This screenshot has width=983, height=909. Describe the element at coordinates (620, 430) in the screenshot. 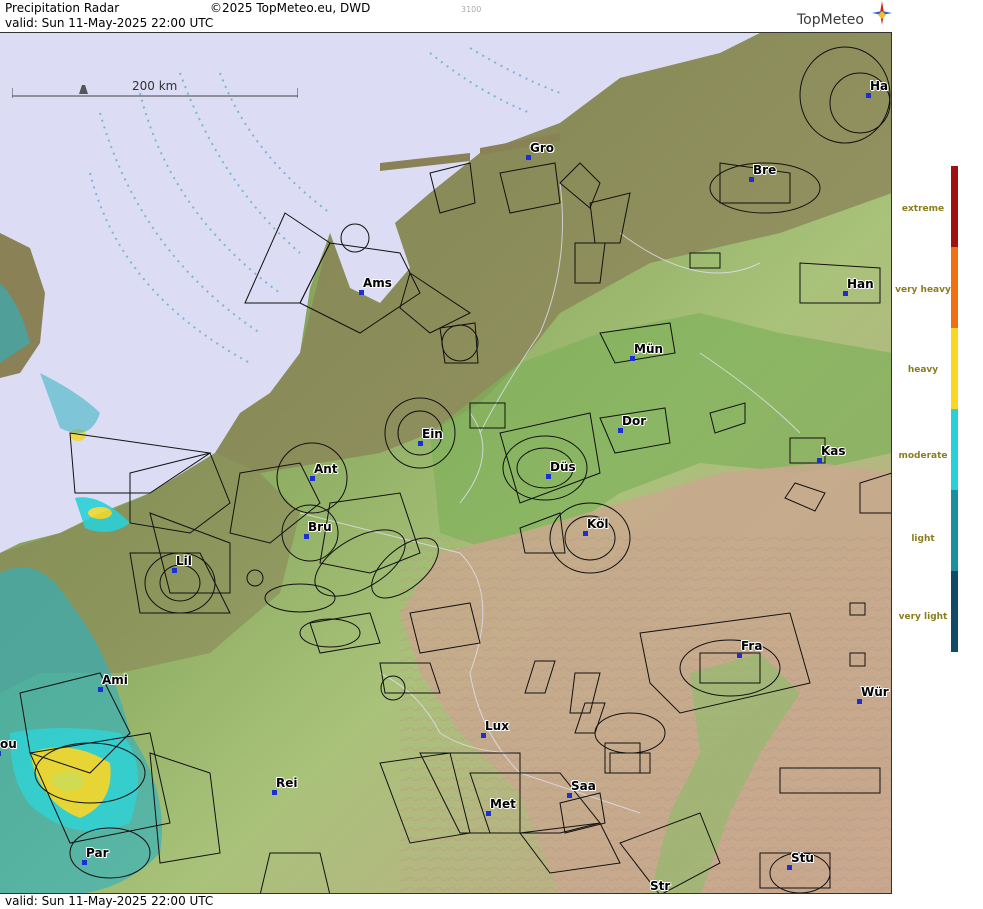

I see `city-marker-dor` at that location.